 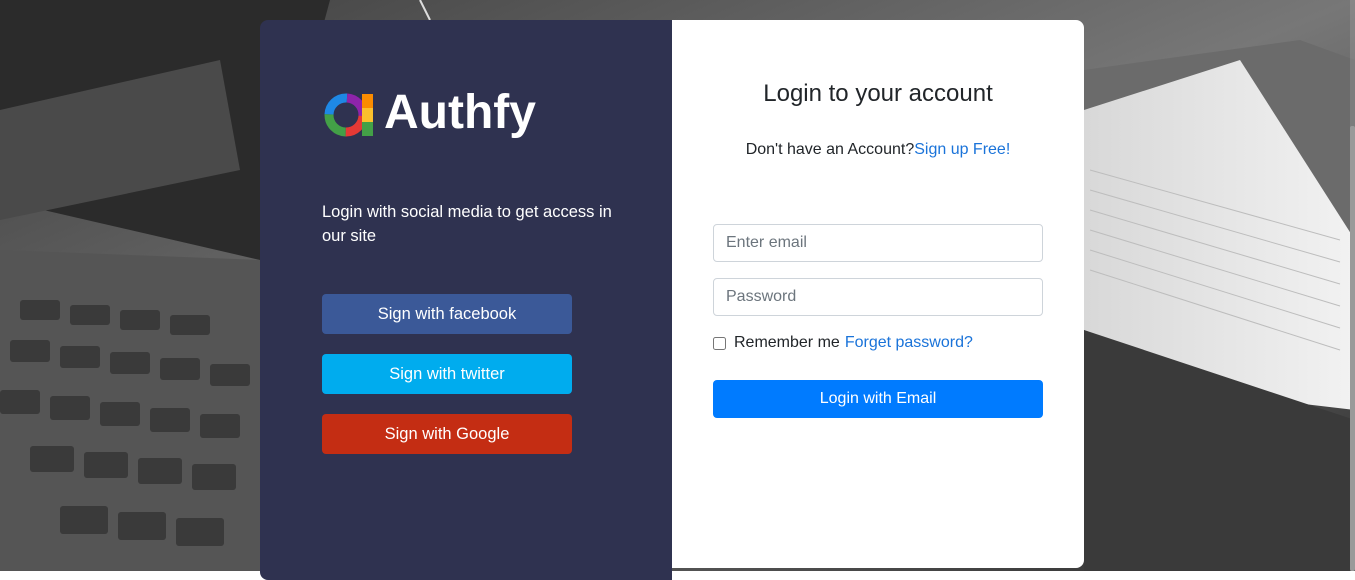 I want to click on signup-prompt-line: Don't have an Account?Sign up Free!, so click(x=878, y=150).